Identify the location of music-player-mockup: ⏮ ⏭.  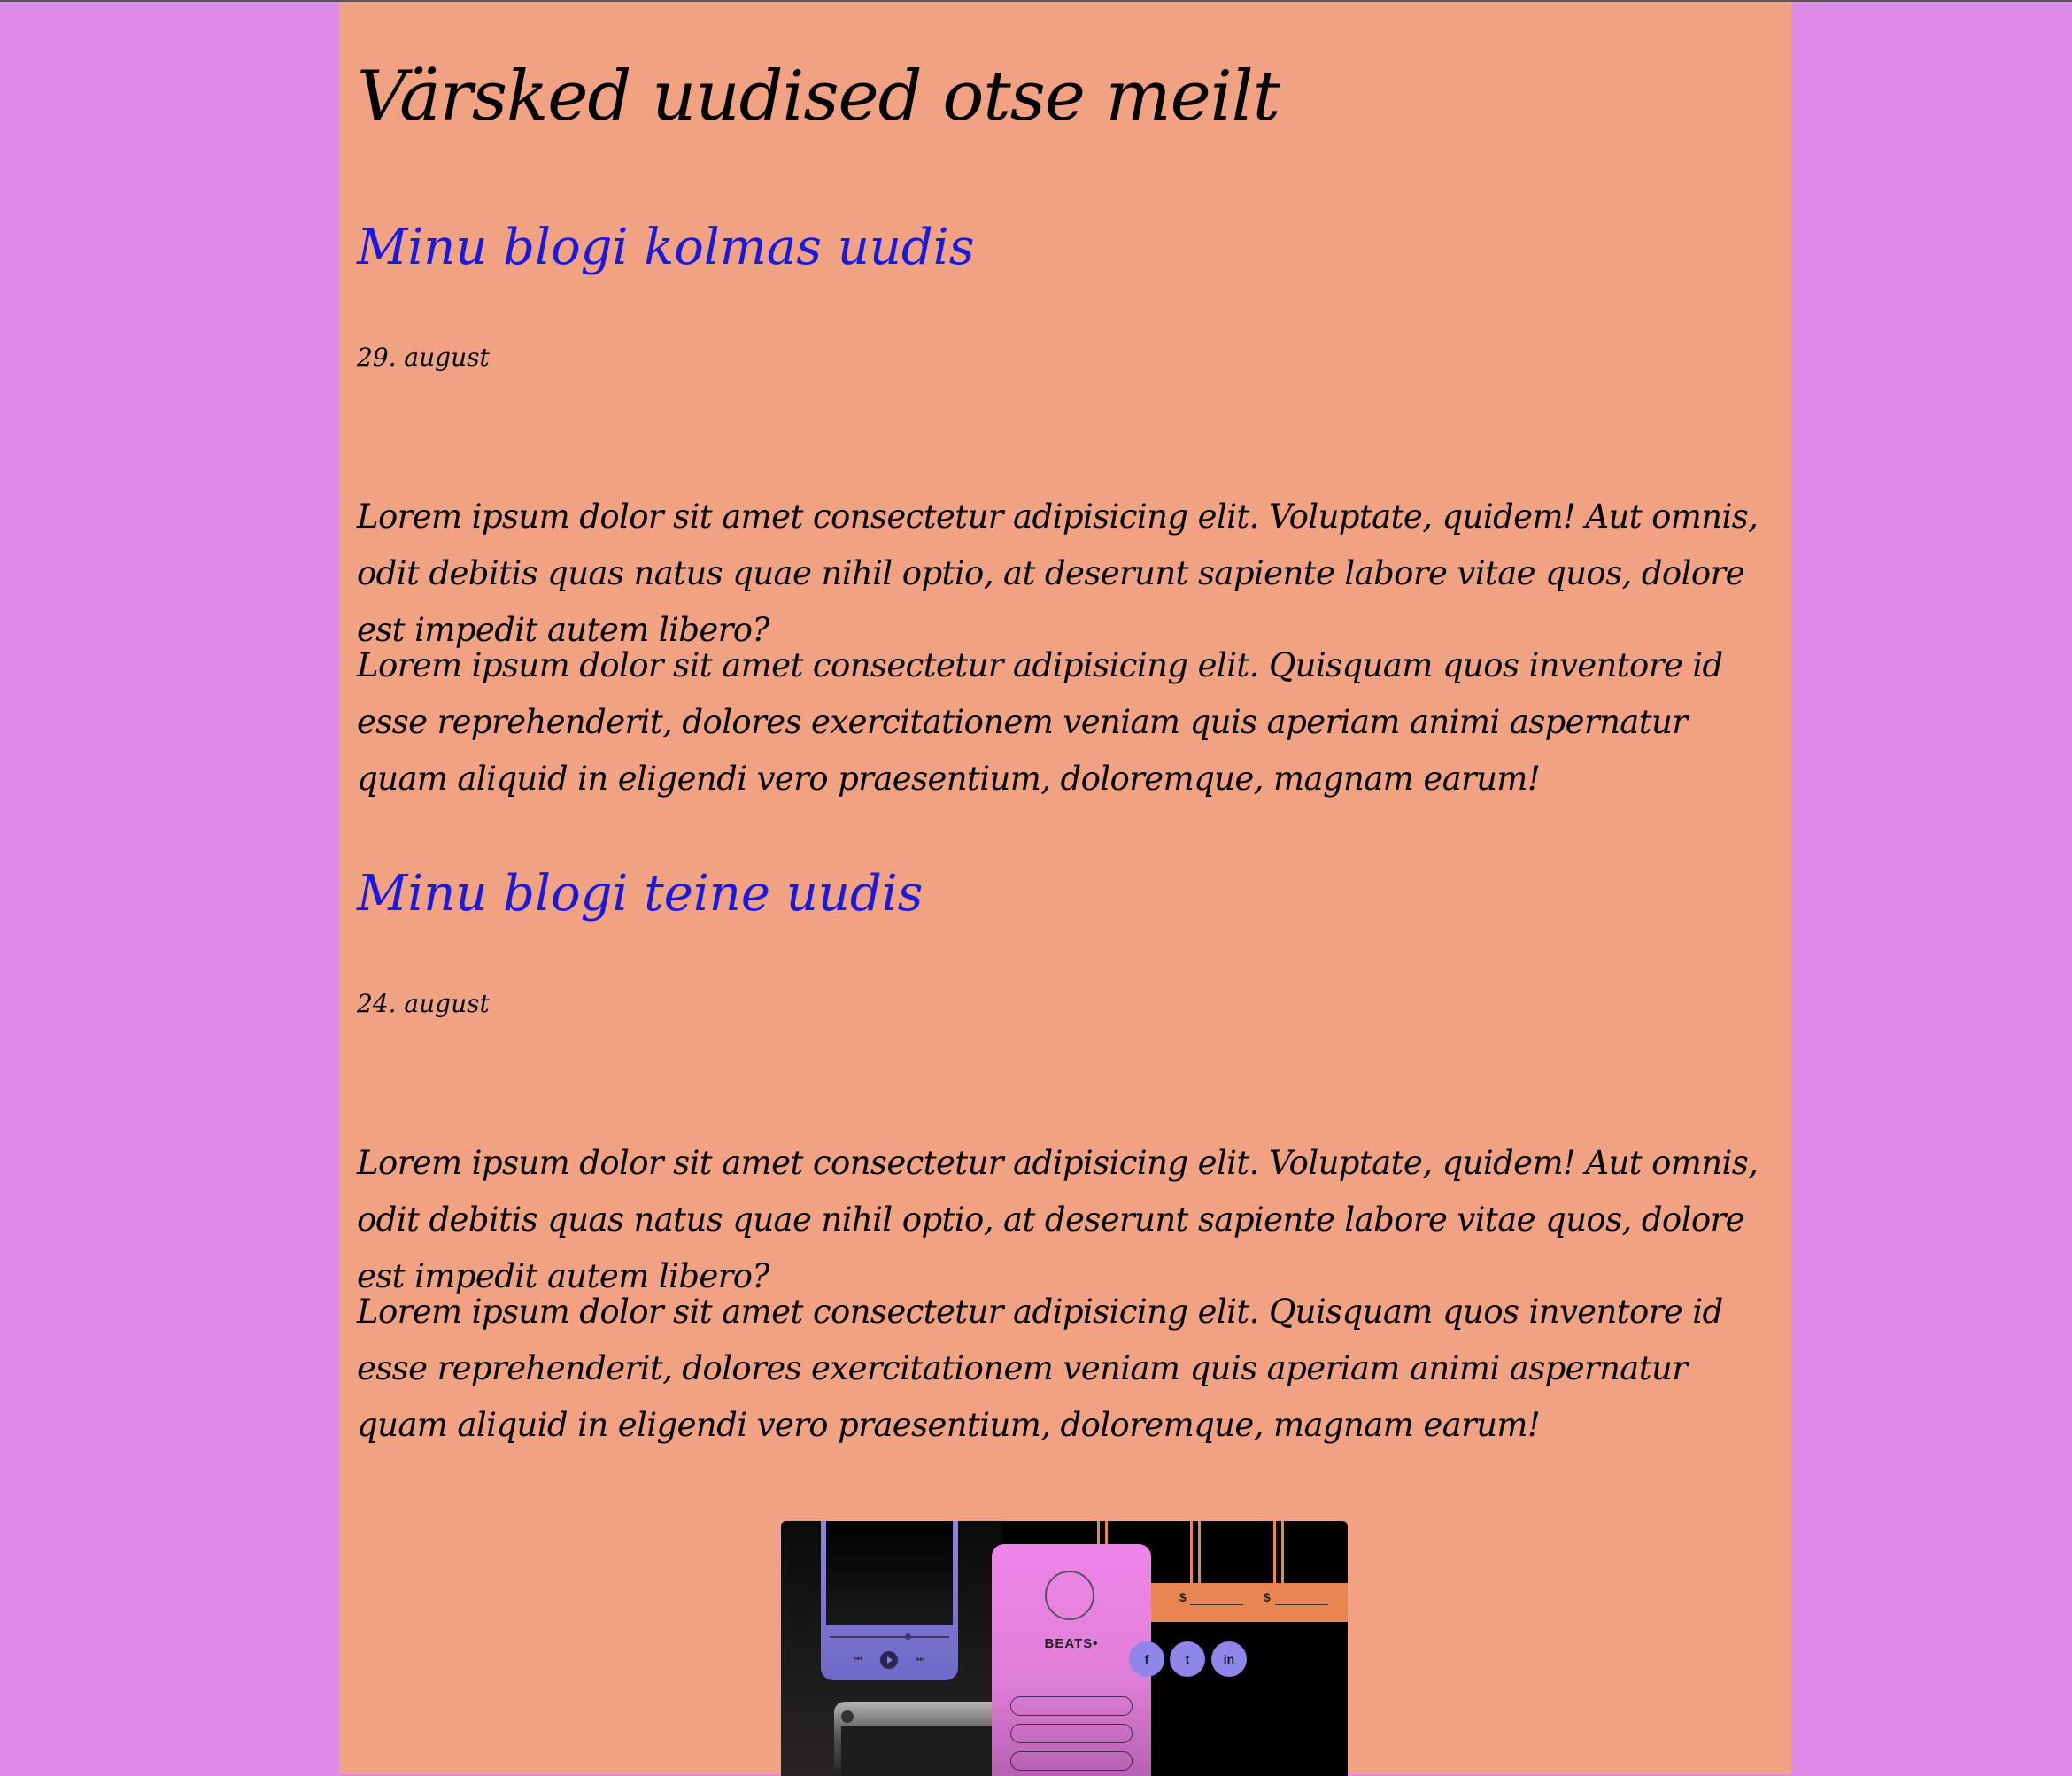
(889, 1600).